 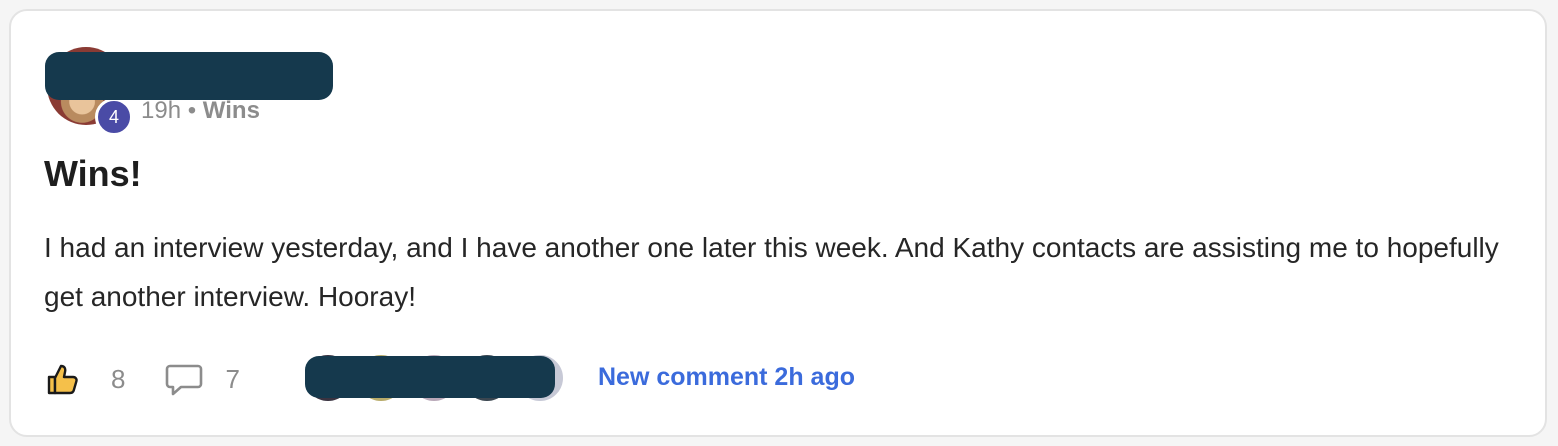 What do you see at coordinates (430, 377) in the screenshot?
I see `commenters-redaction` at bounding box center [430, 377].